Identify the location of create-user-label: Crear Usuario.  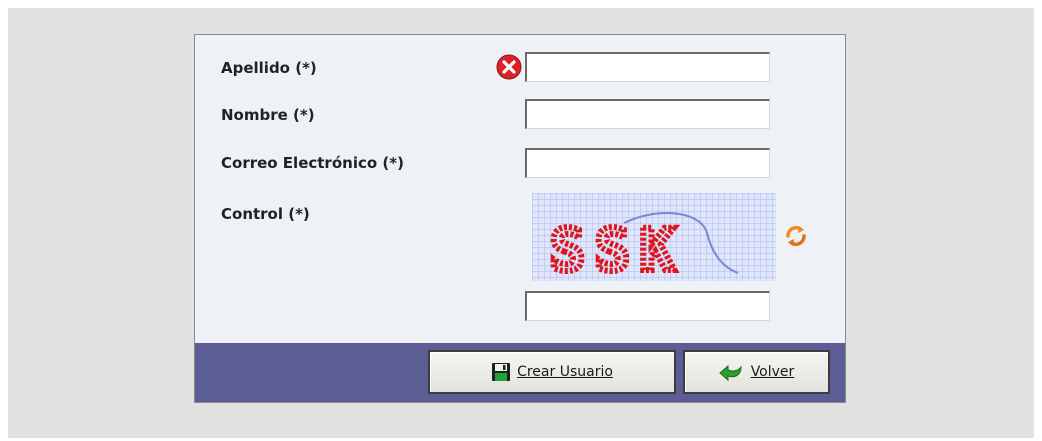
(565, 372).